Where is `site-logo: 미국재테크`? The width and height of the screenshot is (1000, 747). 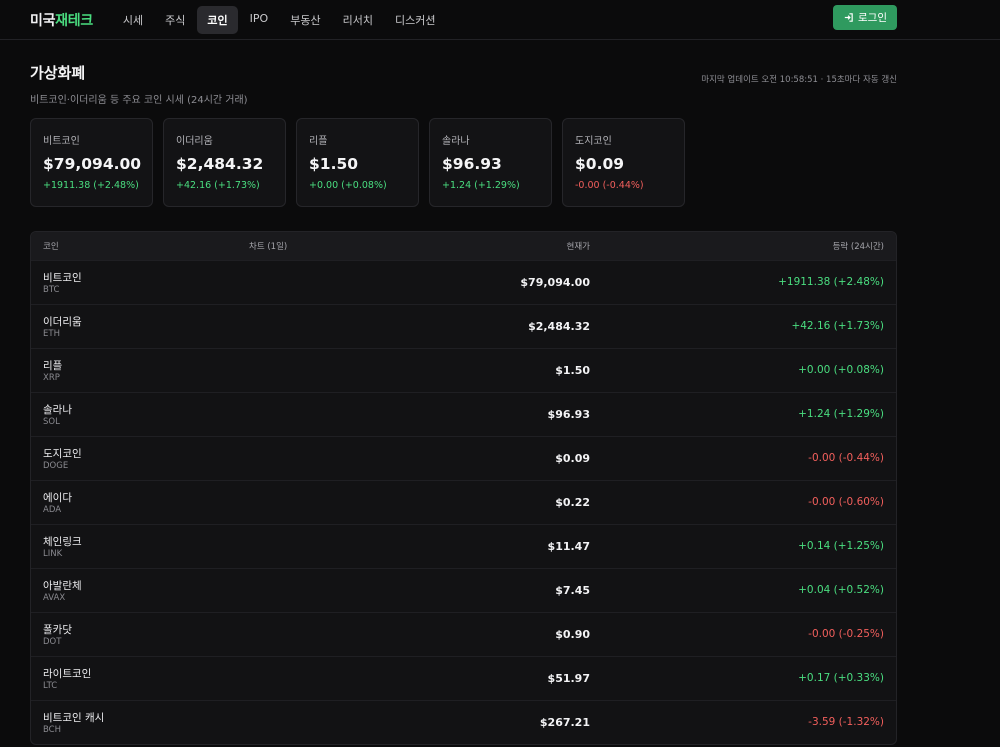
site-logo: 미국재테크 is located at coordinates (61, 20).